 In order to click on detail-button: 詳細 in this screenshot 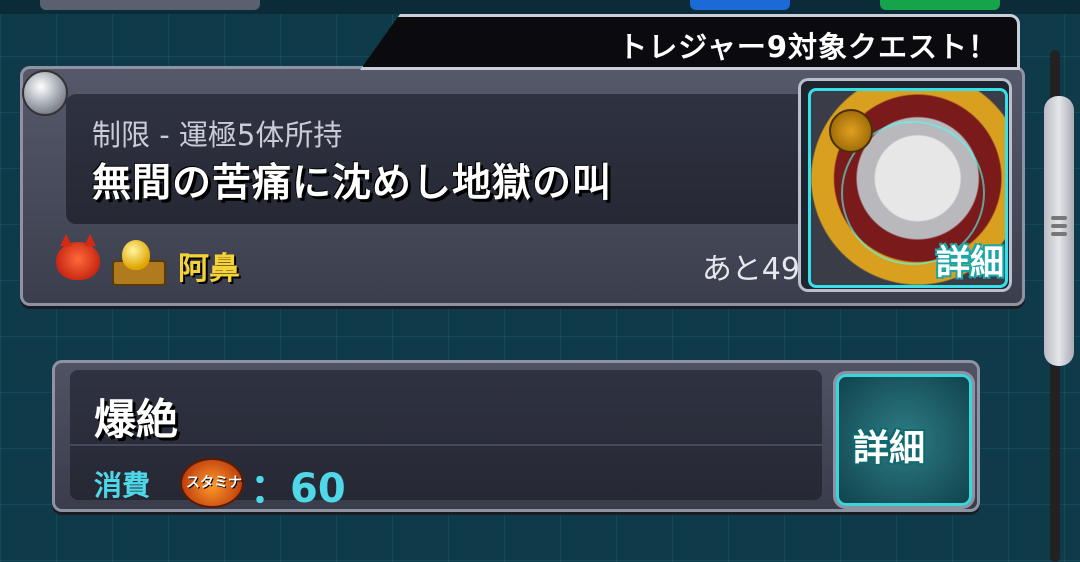, I will do `click(904, 440)`.